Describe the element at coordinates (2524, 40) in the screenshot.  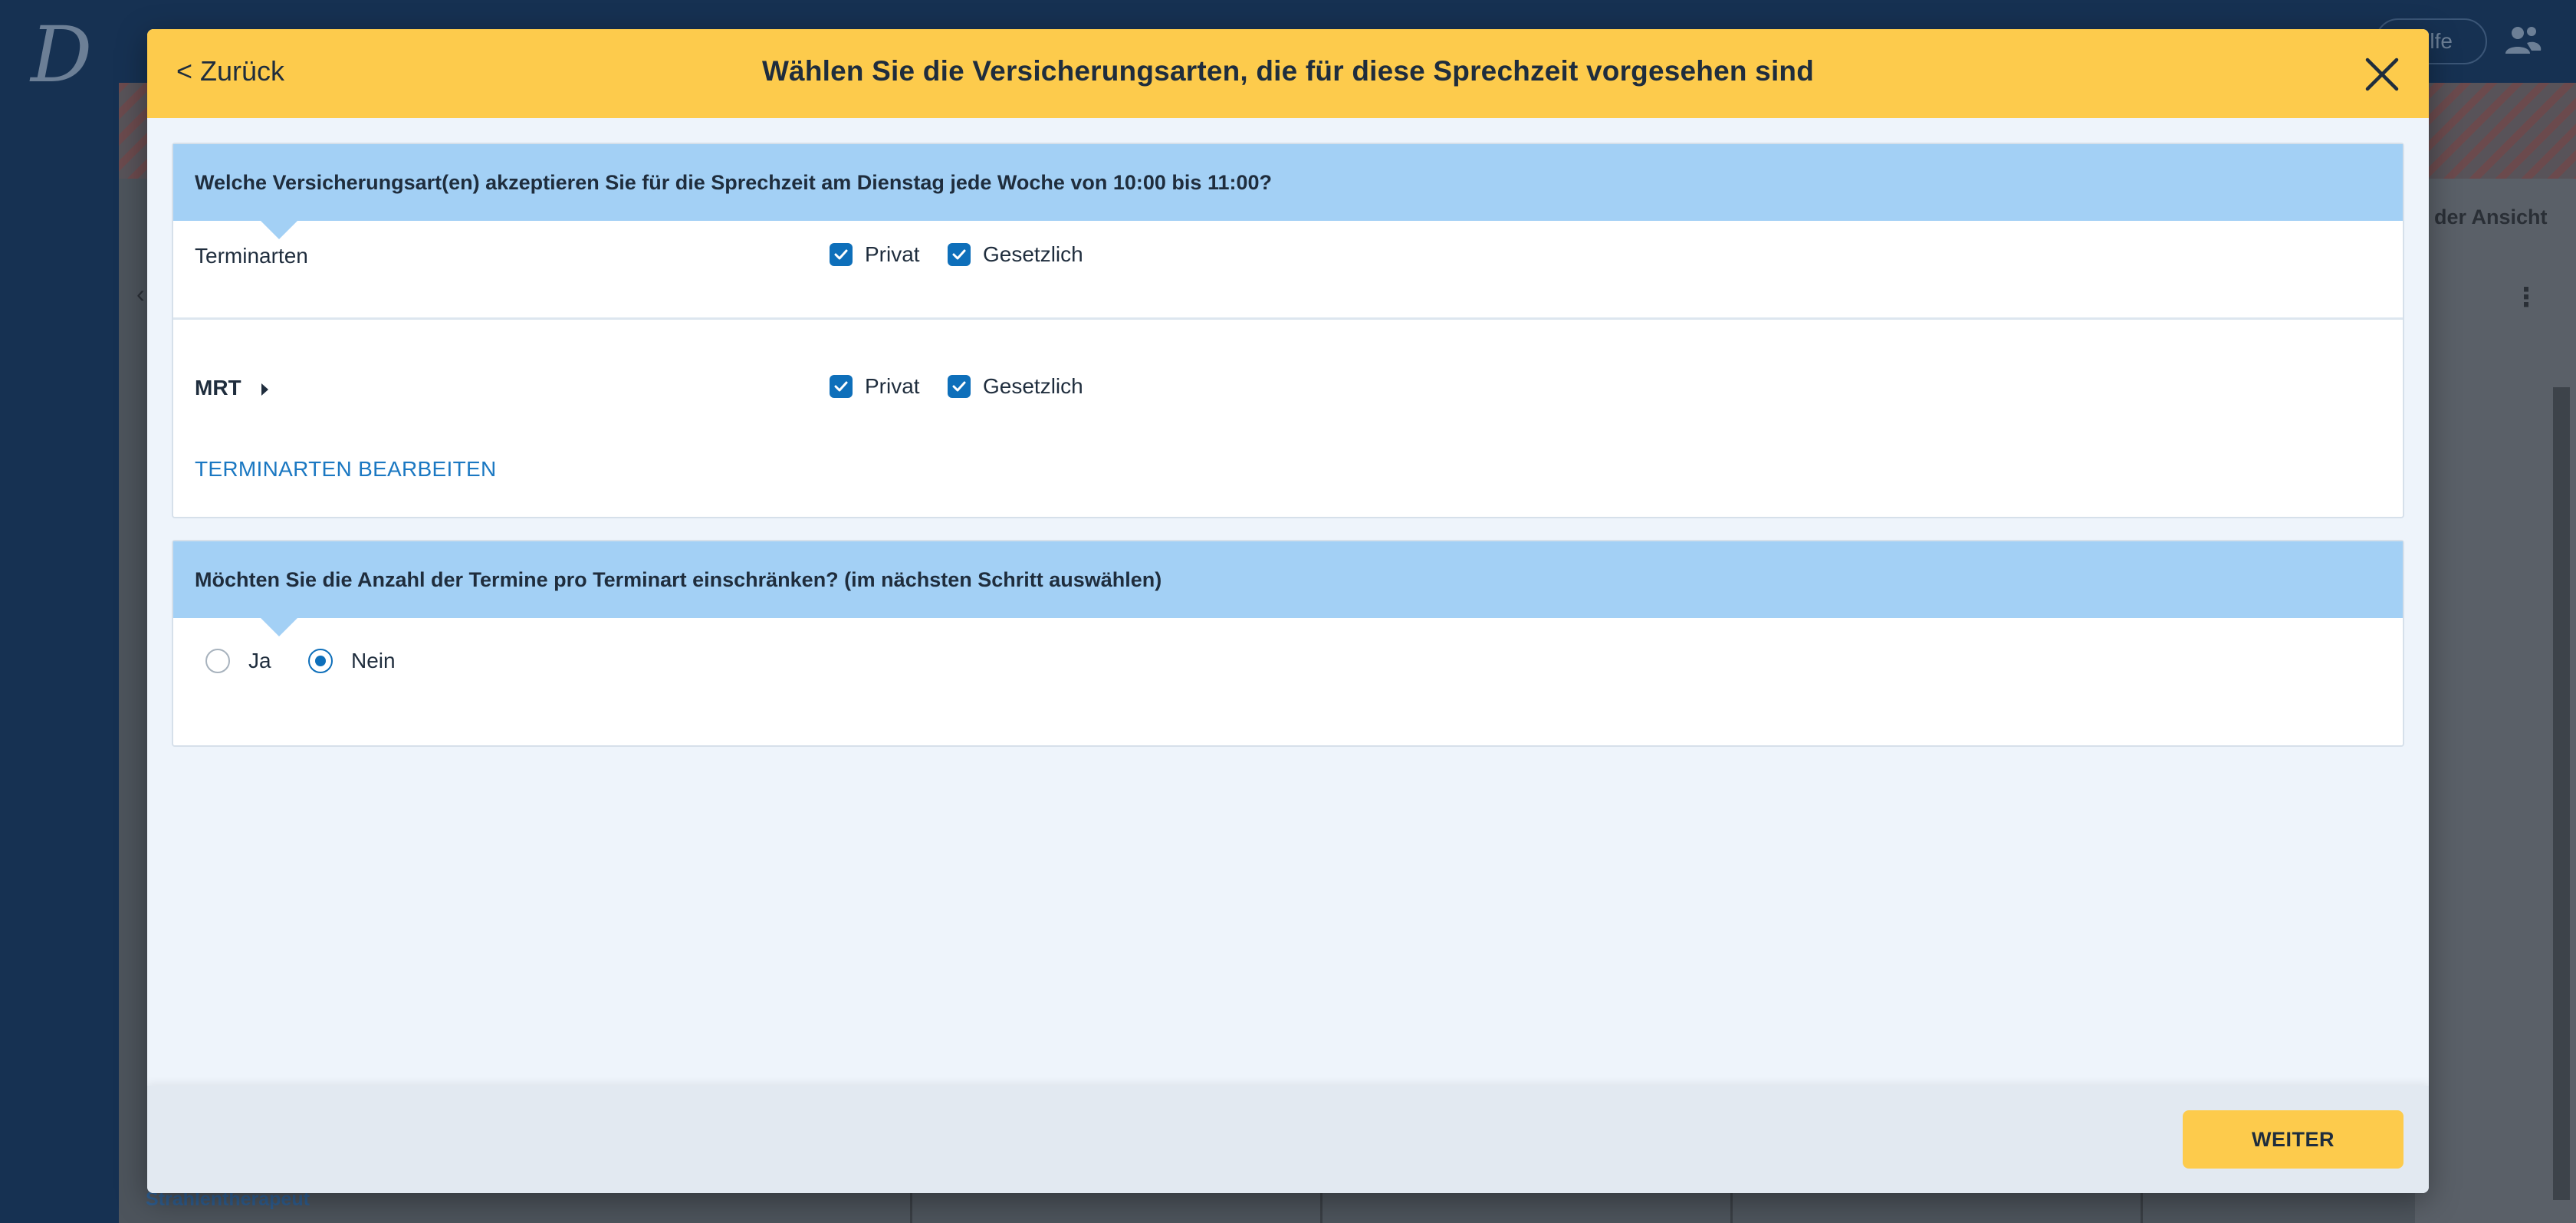
I see `users-icon` at that location.